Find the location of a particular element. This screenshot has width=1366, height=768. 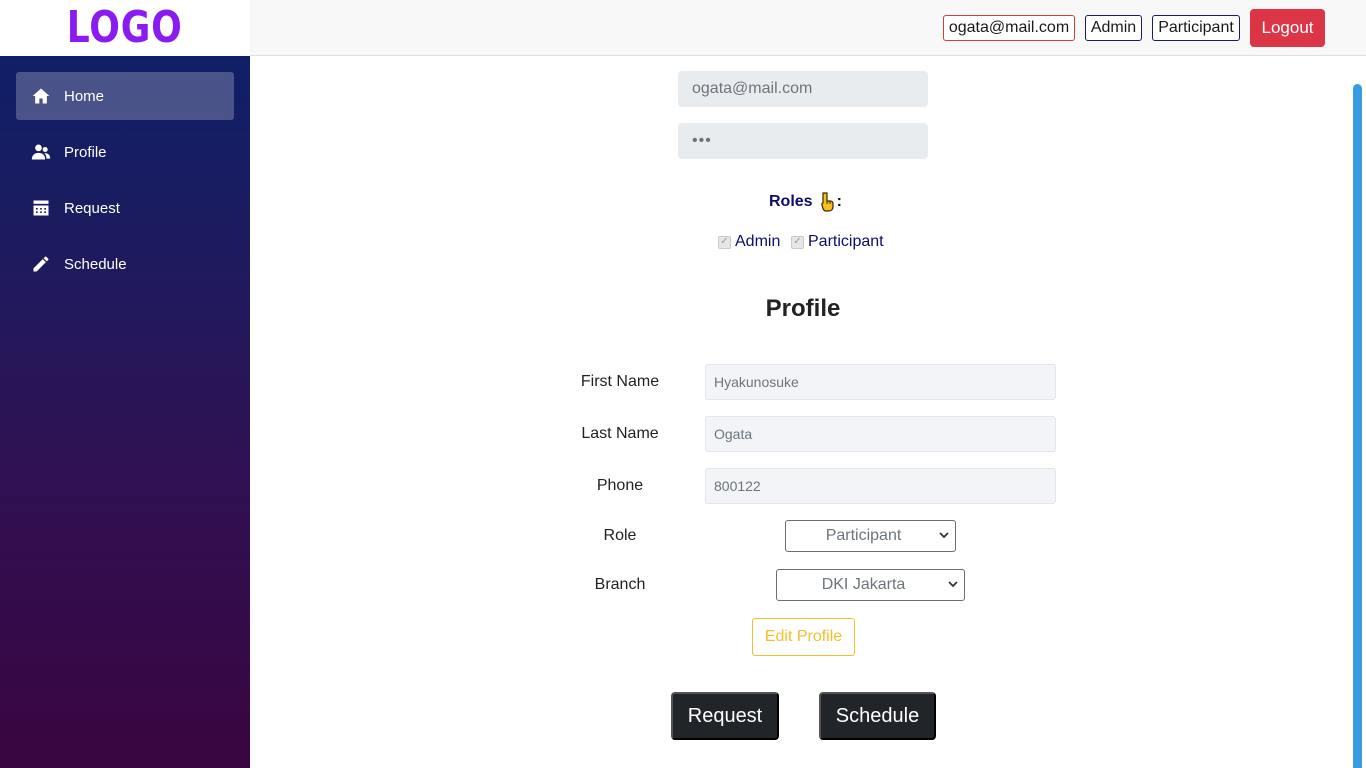

first-name-field: Hyakunosuke is located at coordinates (880, 382).